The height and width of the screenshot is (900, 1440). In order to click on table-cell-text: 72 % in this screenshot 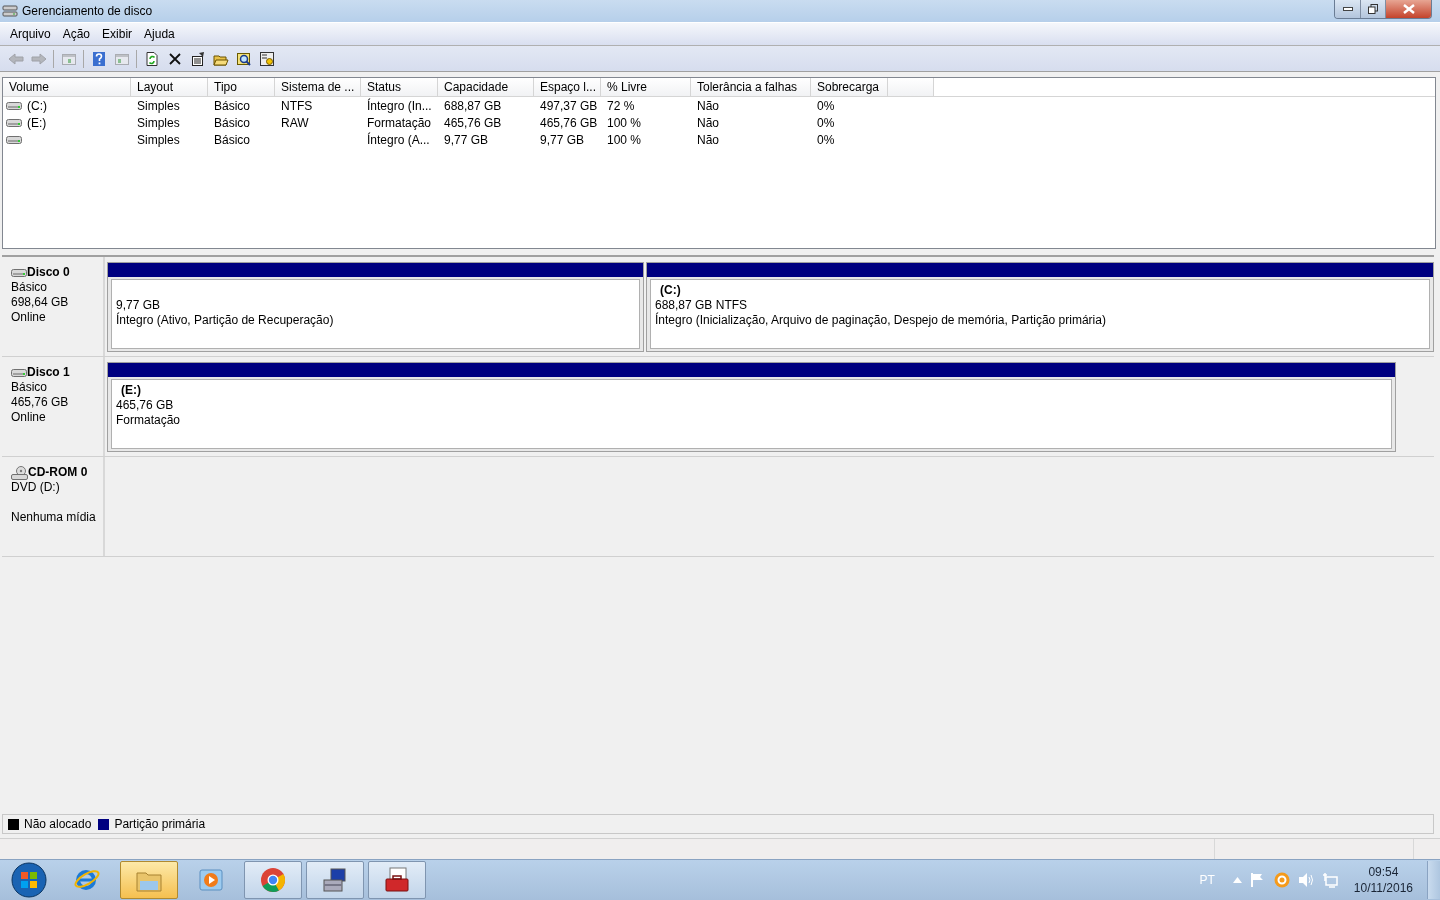, I will do `click(621, 105)`.